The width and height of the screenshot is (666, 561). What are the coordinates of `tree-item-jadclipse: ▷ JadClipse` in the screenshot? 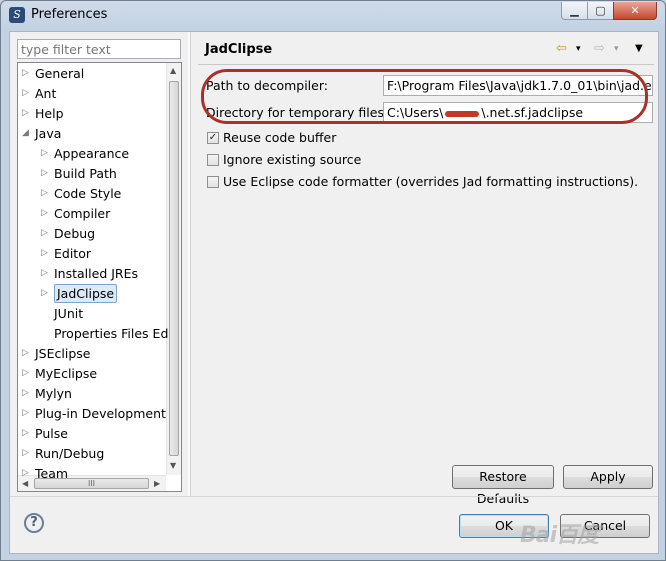 It's located at (109, 293).